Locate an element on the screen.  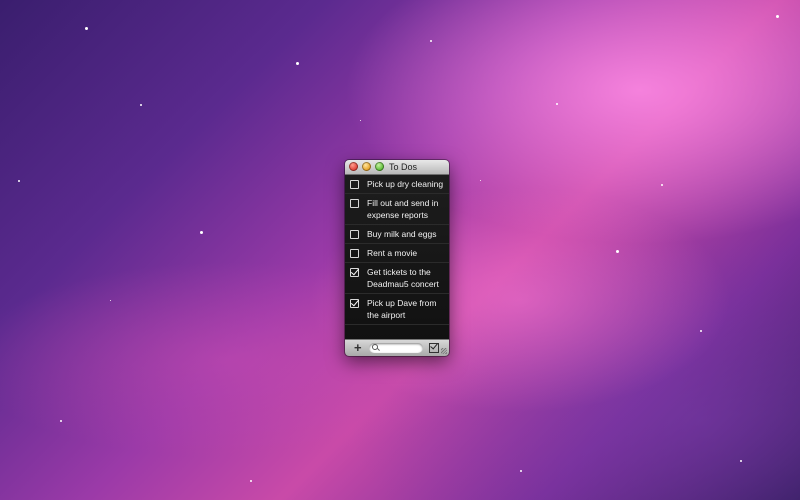
search-icon is located at coordinates (375, 347).